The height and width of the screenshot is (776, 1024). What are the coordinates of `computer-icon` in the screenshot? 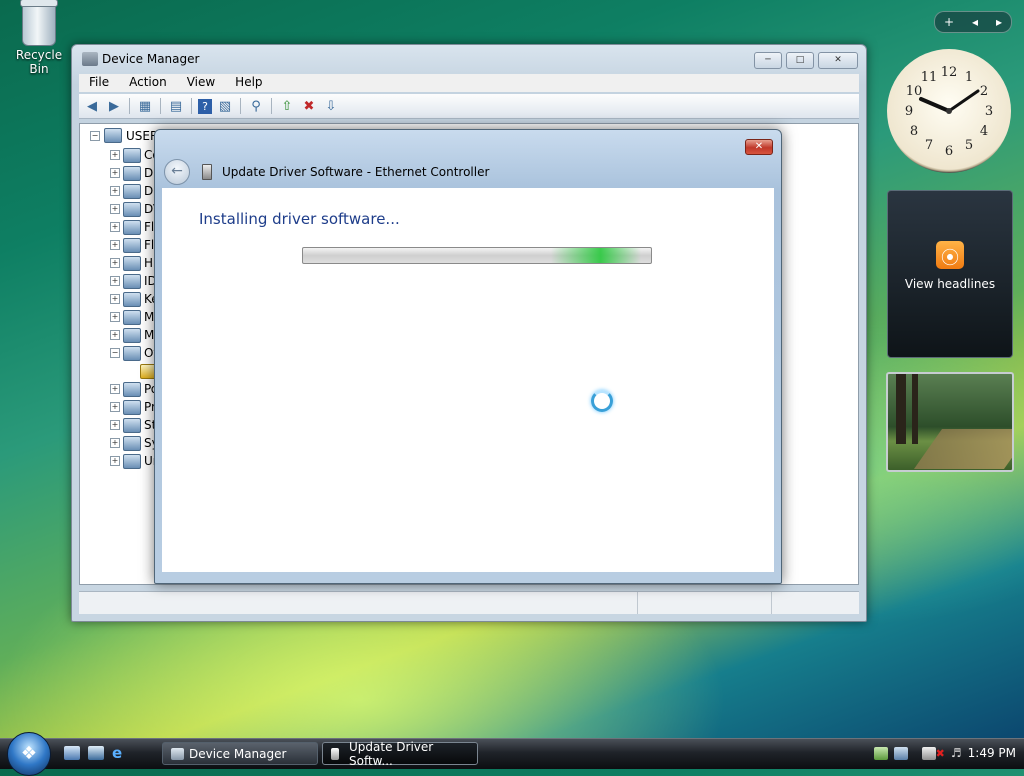 It's located at (113, 135).